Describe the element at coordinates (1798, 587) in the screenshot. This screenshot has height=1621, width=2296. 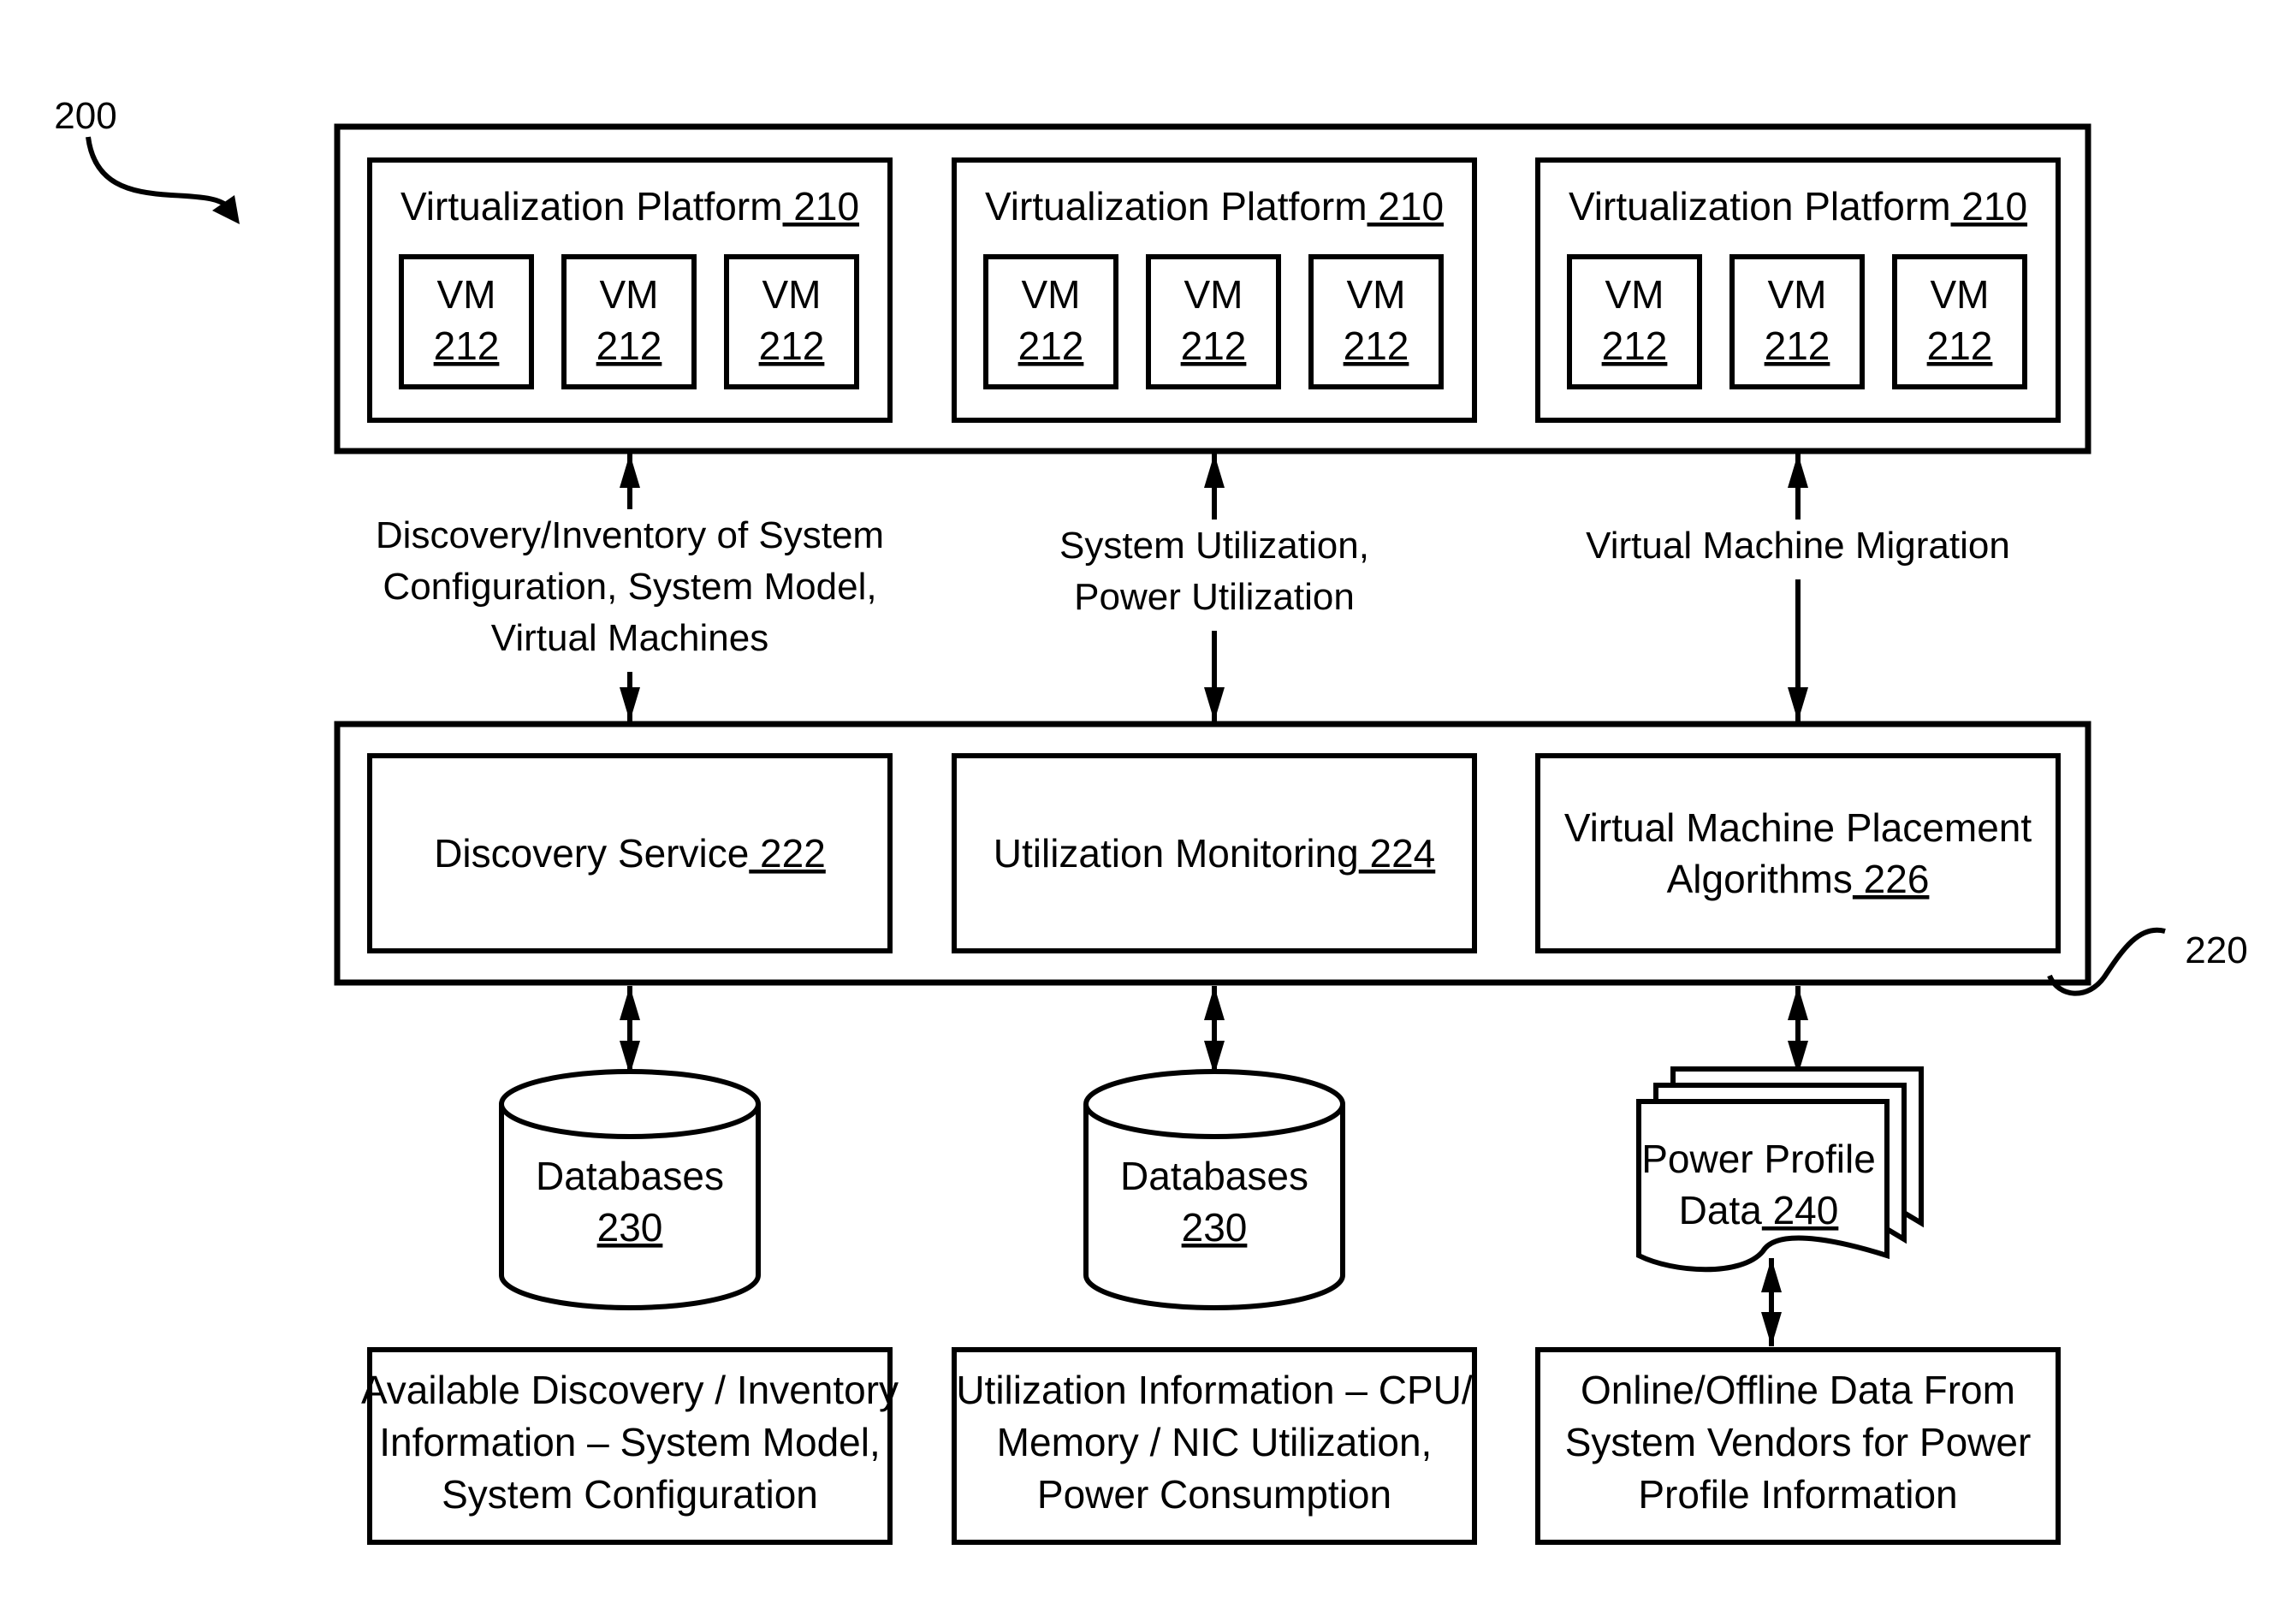
I see `connector-3: Virtual Machine Migration` at that location.